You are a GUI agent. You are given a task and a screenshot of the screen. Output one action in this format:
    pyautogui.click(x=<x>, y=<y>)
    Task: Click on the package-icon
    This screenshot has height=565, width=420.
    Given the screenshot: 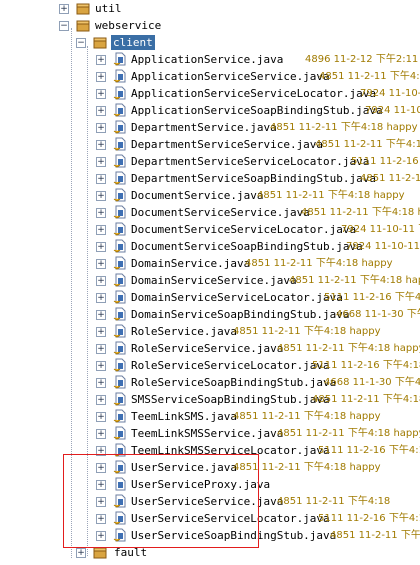 What is the action you would take?
    pyautogui.click(x=100, y=43)
    